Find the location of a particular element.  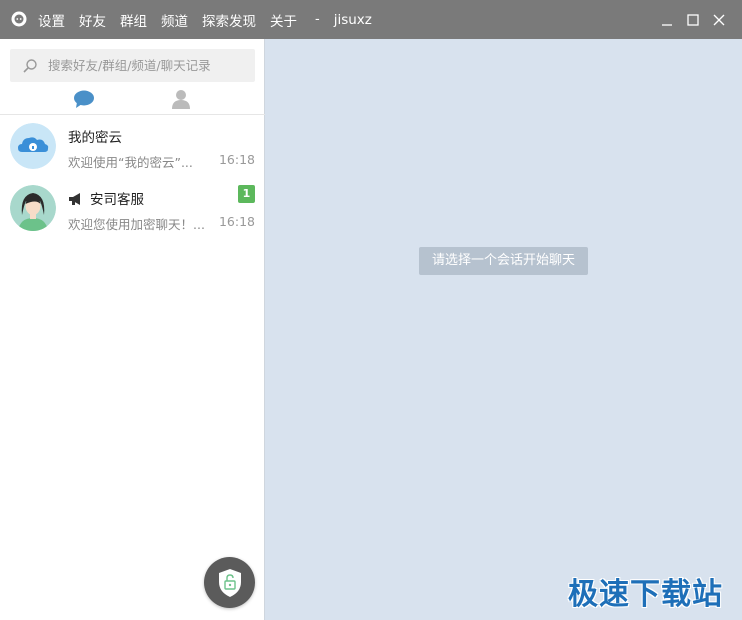

conversation-name: 我的密云 is located at coordinates (95, 138).